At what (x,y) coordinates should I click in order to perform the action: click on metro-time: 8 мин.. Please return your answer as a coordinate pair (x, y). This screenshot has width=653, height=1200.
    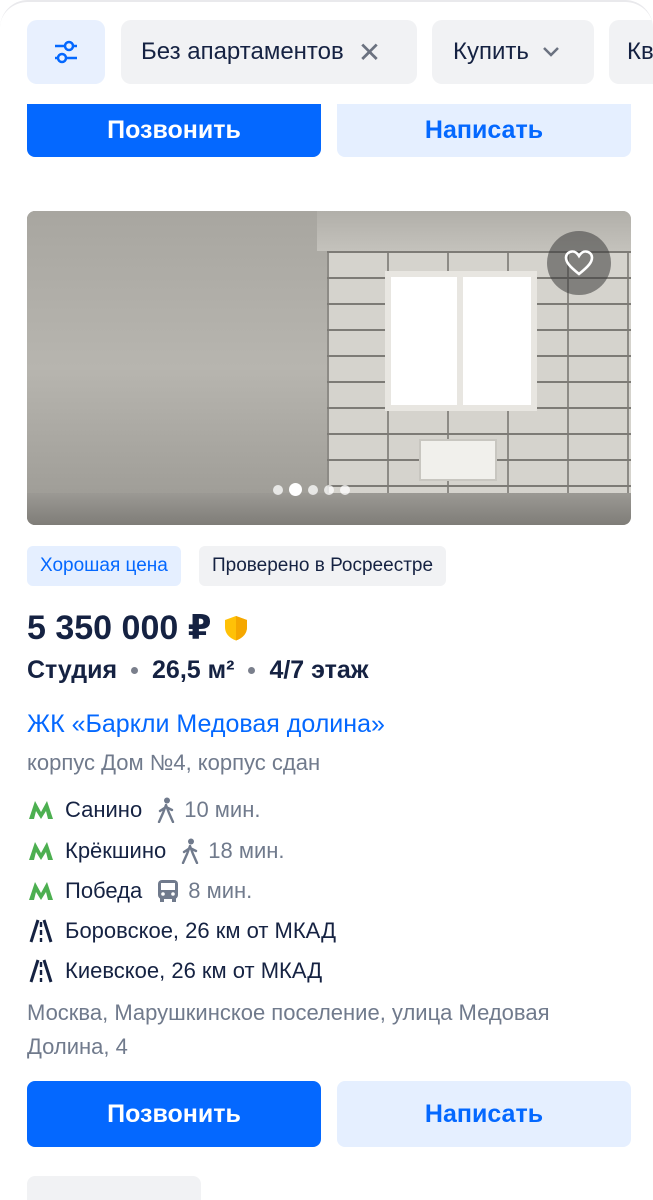
    Looking at the image, I should click on (220, 890).